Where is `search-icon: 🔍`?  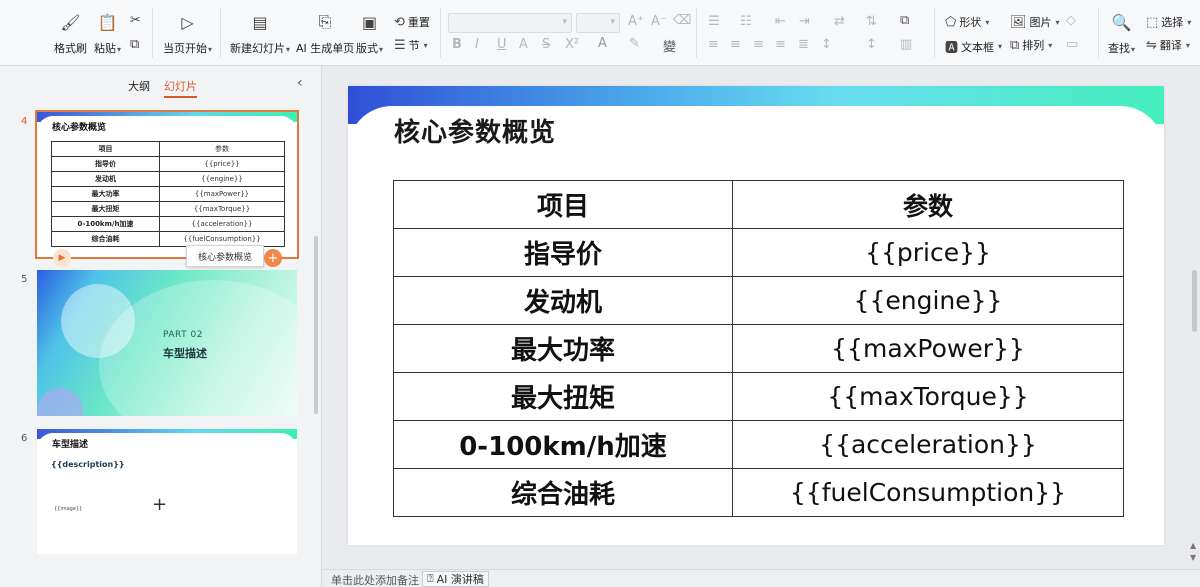
search-icon: 🔍 is located at coordinates (1121, 22).